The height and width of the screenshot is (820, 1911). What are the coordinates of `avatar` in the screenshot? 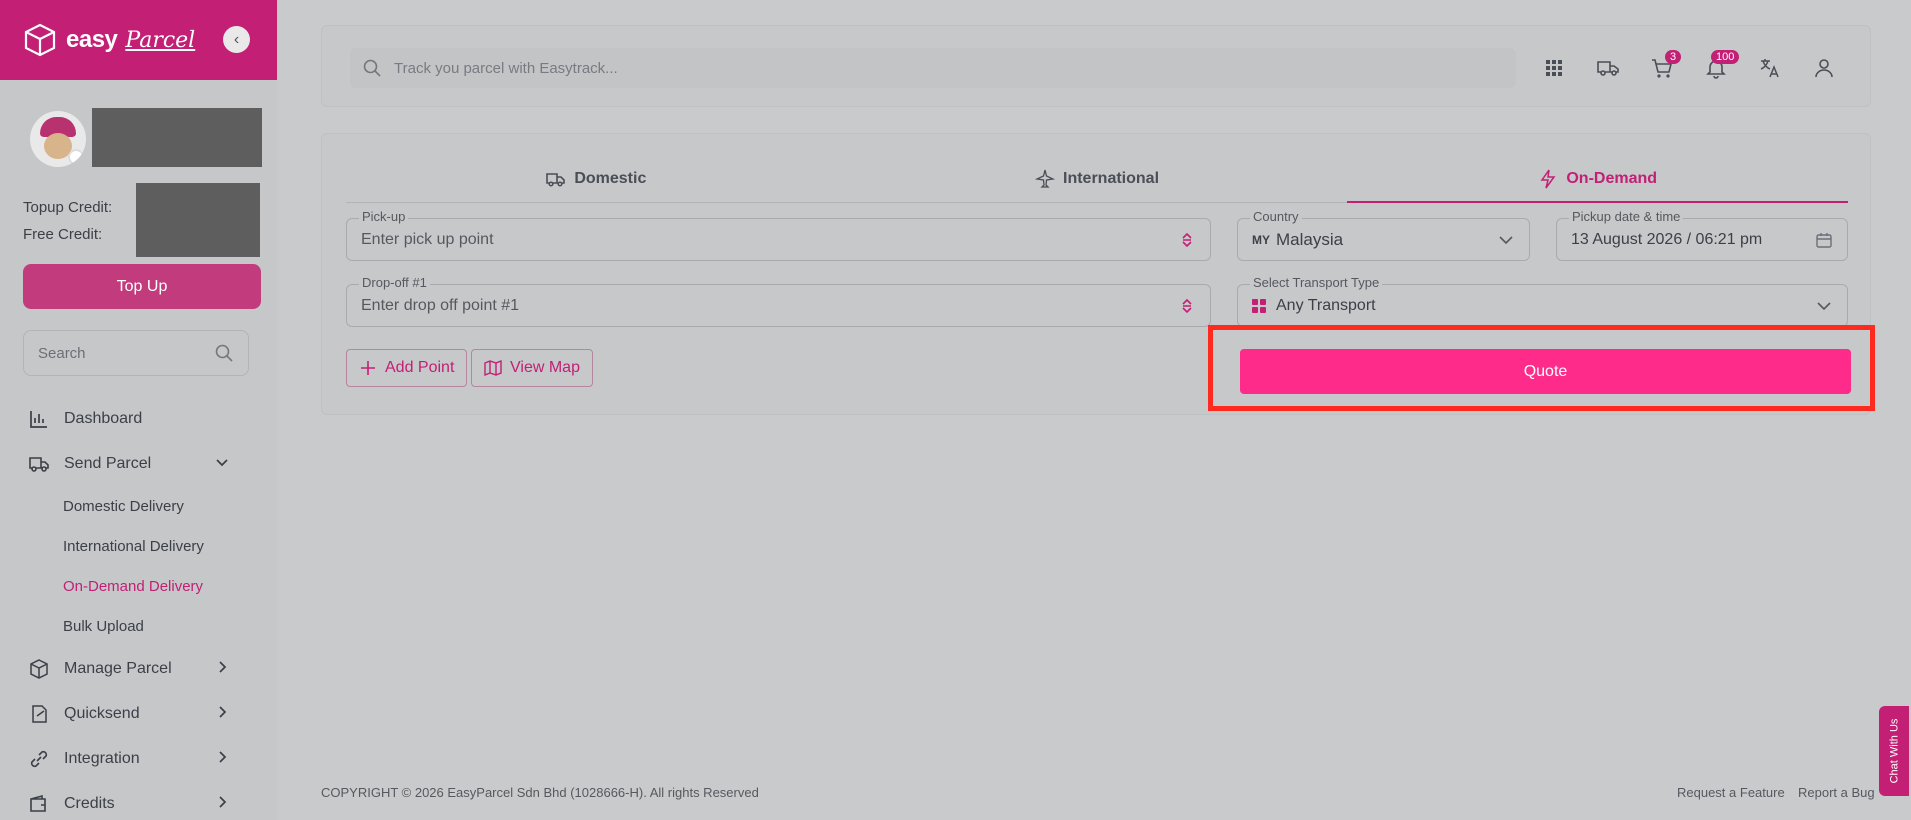 It's located at (58, 139).